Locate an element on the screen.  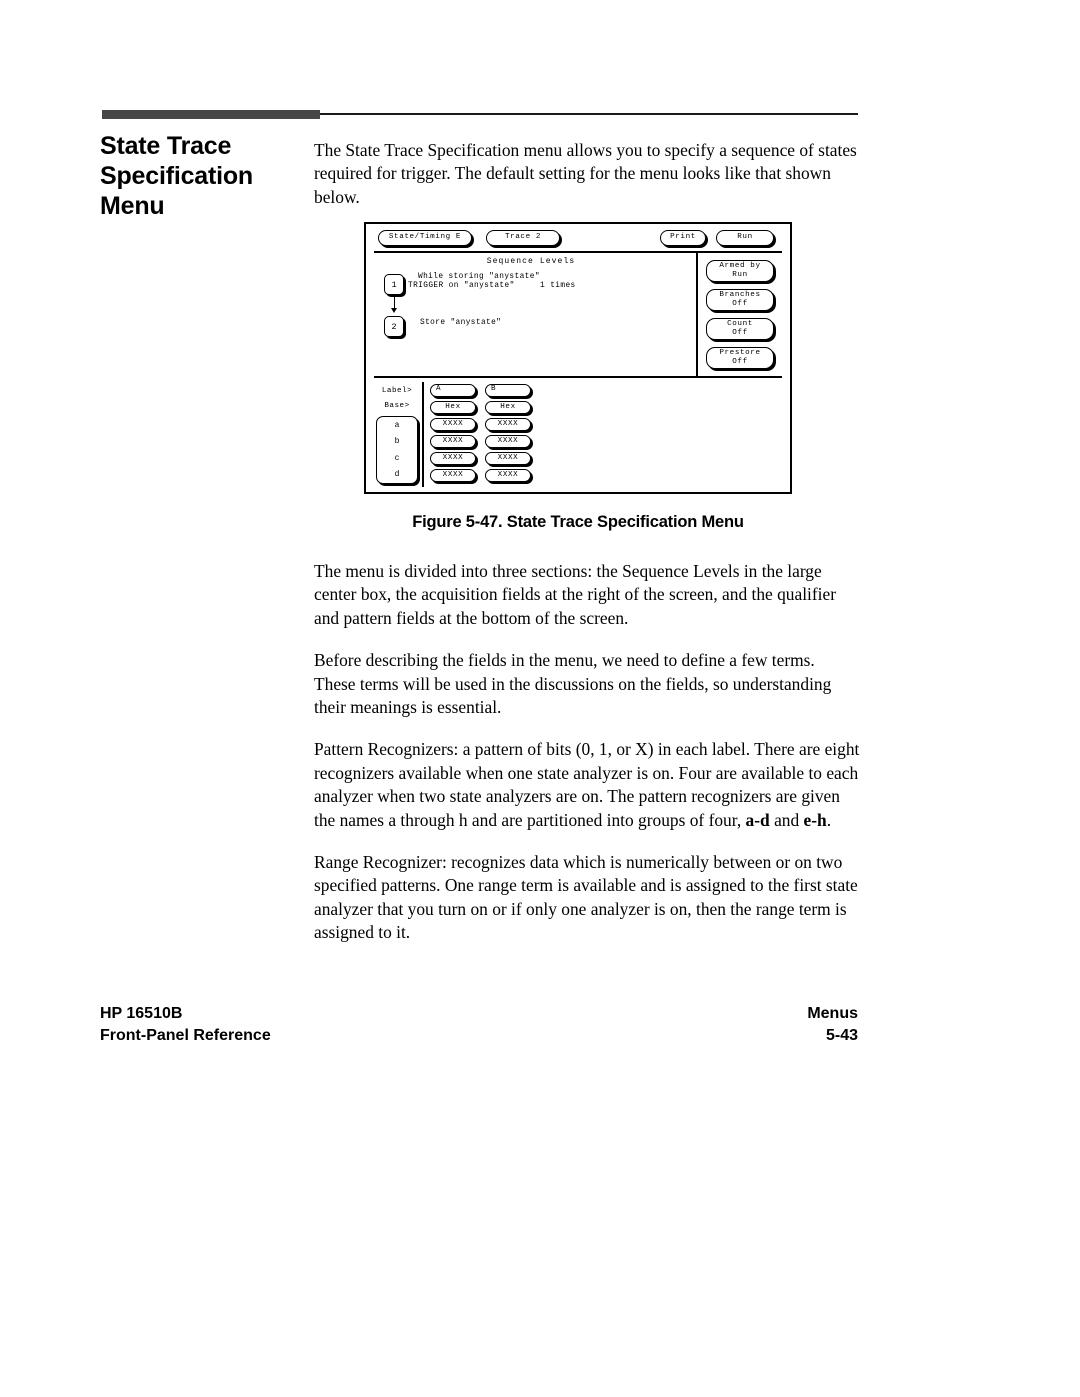
base-field-a-value: Hex is located at coordinates (453, 406).